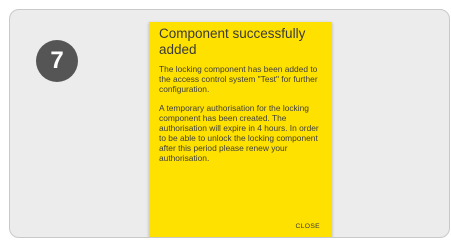  I want to click on step-number-badge: 7, so click(57, 61).